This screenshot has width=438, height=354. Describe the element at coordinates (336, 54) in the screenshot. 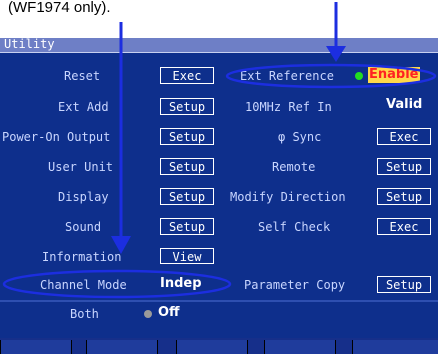

I see `ext-reference-arrow-head` at that location.